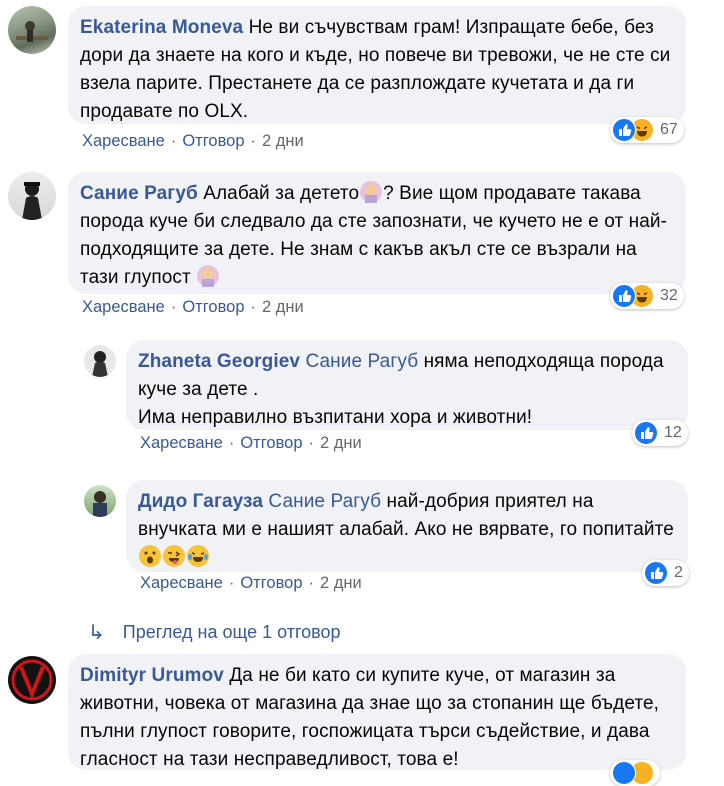  Describe the element at coordinates (219, 361) in the screenshot. I see `comment-author: Zhaneta Georgiev` at that location.